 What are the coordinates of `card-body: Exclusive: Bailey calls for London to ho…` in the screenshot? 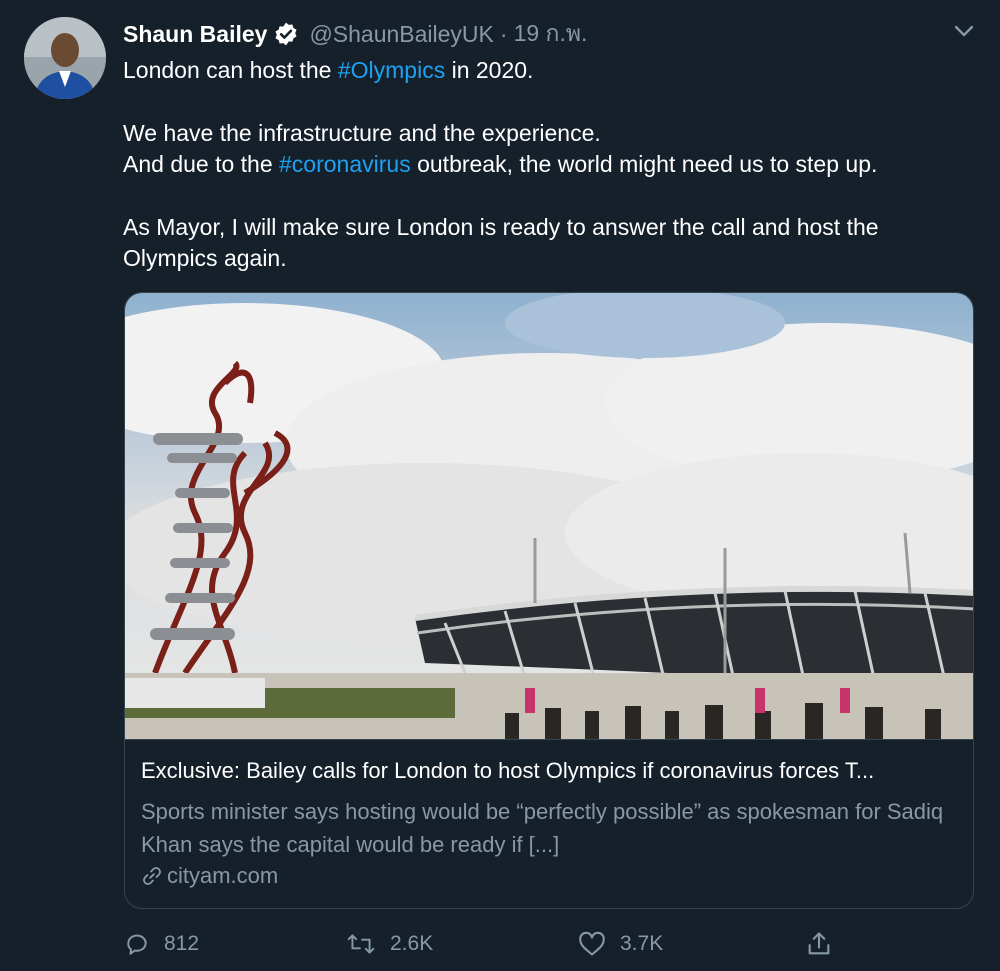 It's located at (549, 823).